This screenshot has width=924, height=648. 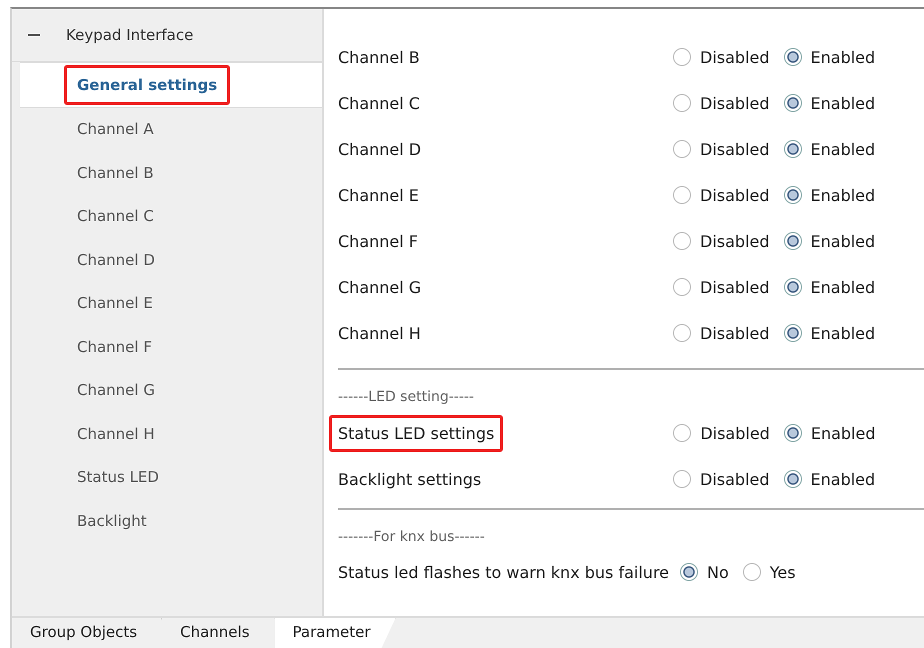 What do you see at coordinates (115, 172) in the screenshot?
I see `sidebar-item: Channel B` at bounding box center [115, 172].